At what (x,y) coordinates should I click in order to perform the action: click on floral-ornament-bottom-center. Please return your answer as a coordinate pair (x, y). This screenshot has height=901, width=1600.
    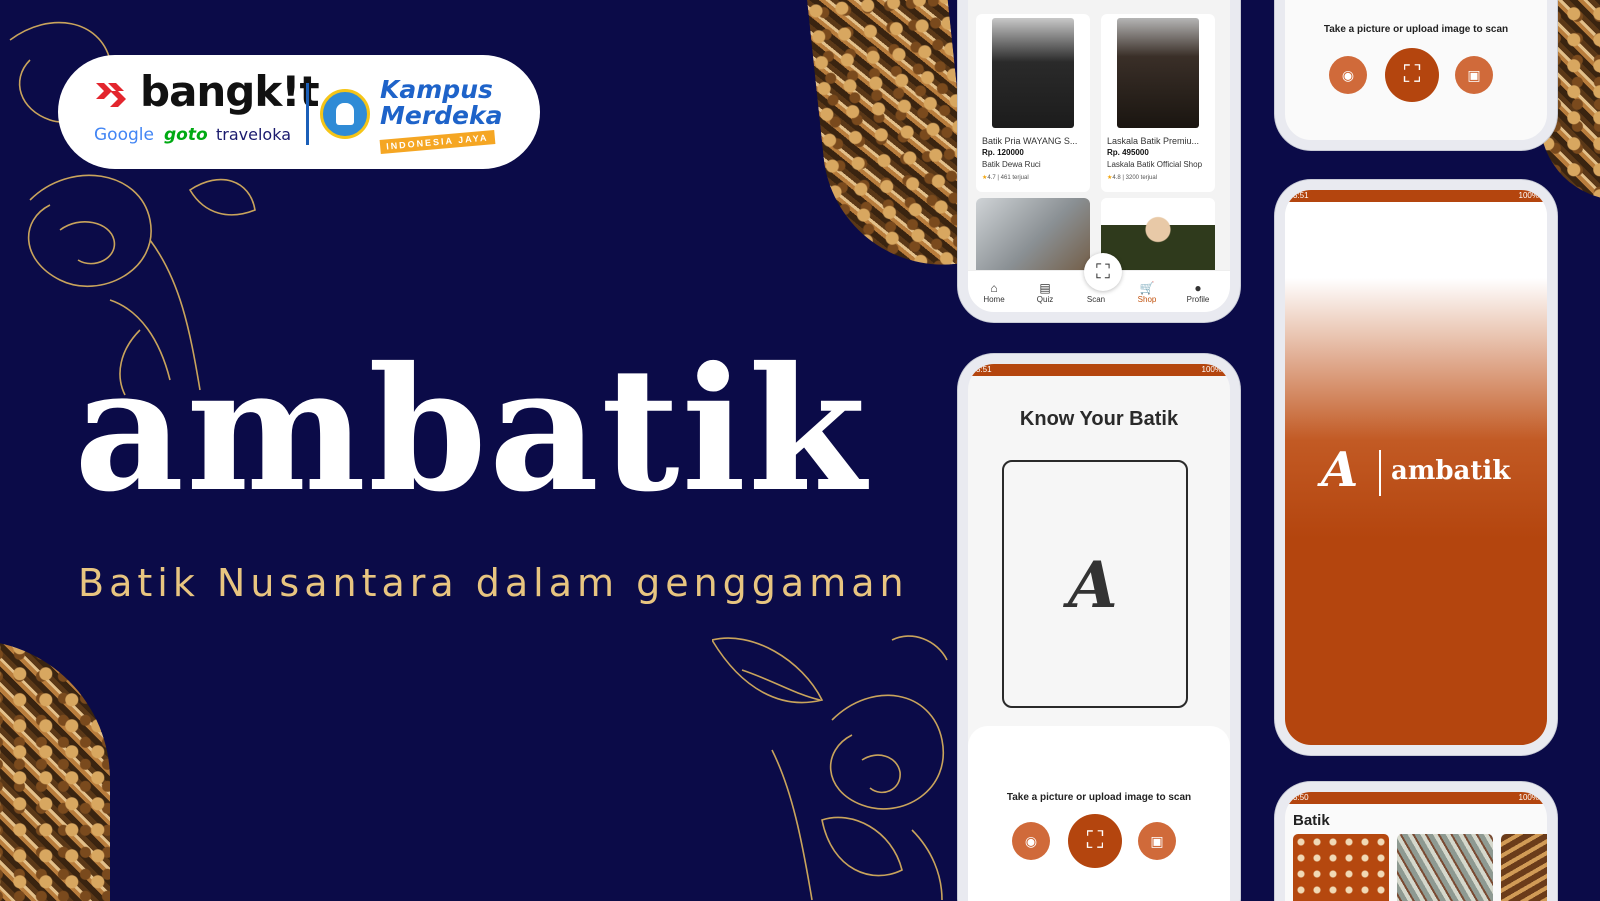
    Looking at the image, I should click on (836, 750).